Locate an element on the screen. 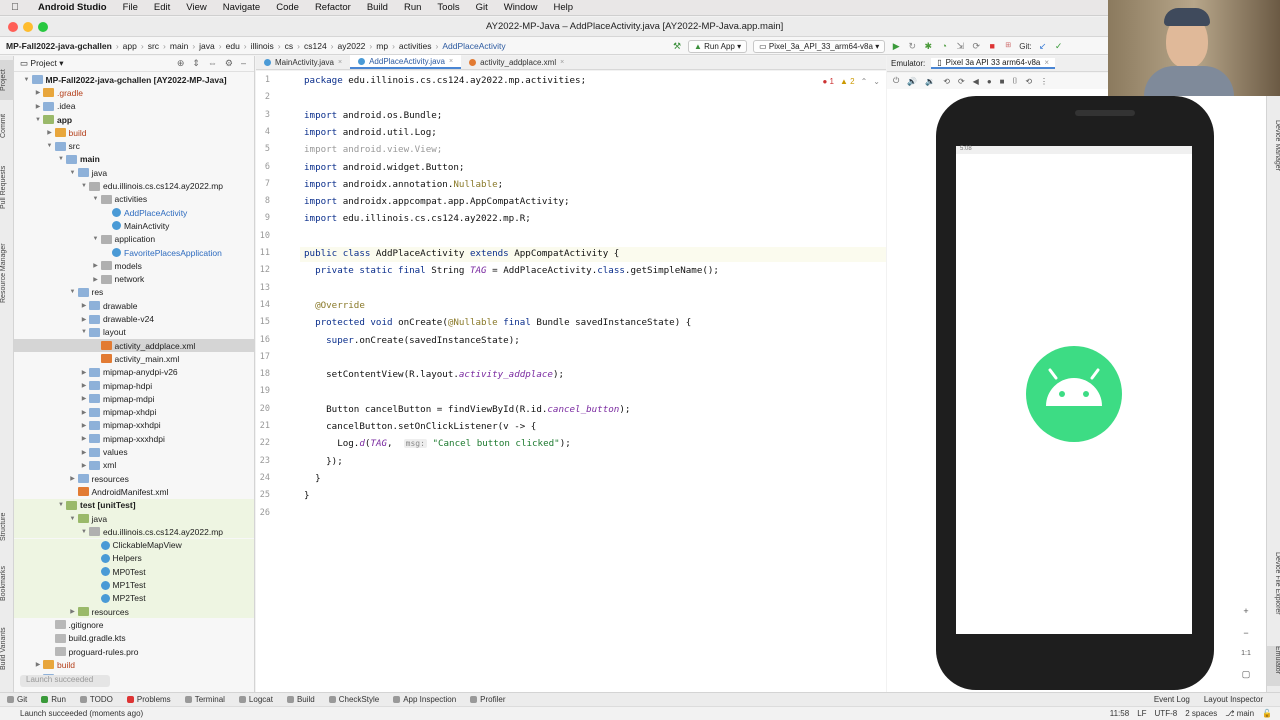  tree-item: ▼ edu.illinois.cs.cs124.ay2022.mp is located at coordinates (134, 532).